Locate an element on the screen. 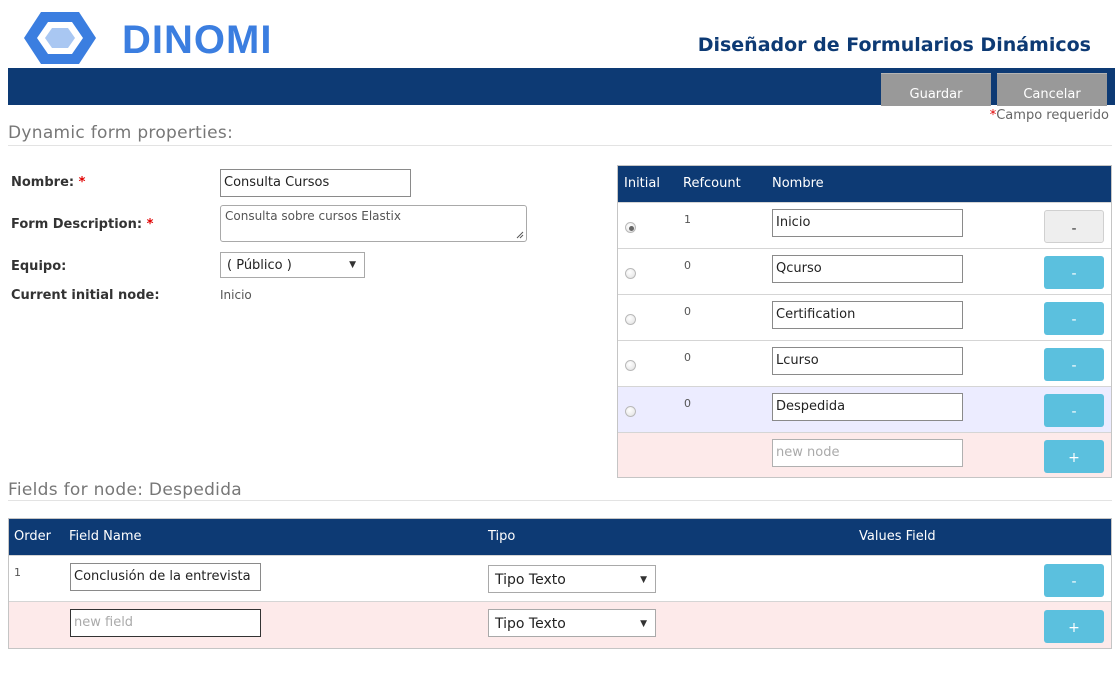 This screenshot has height=673, width=1115. remove-field-button: - is located at coordinates (1074, 580).